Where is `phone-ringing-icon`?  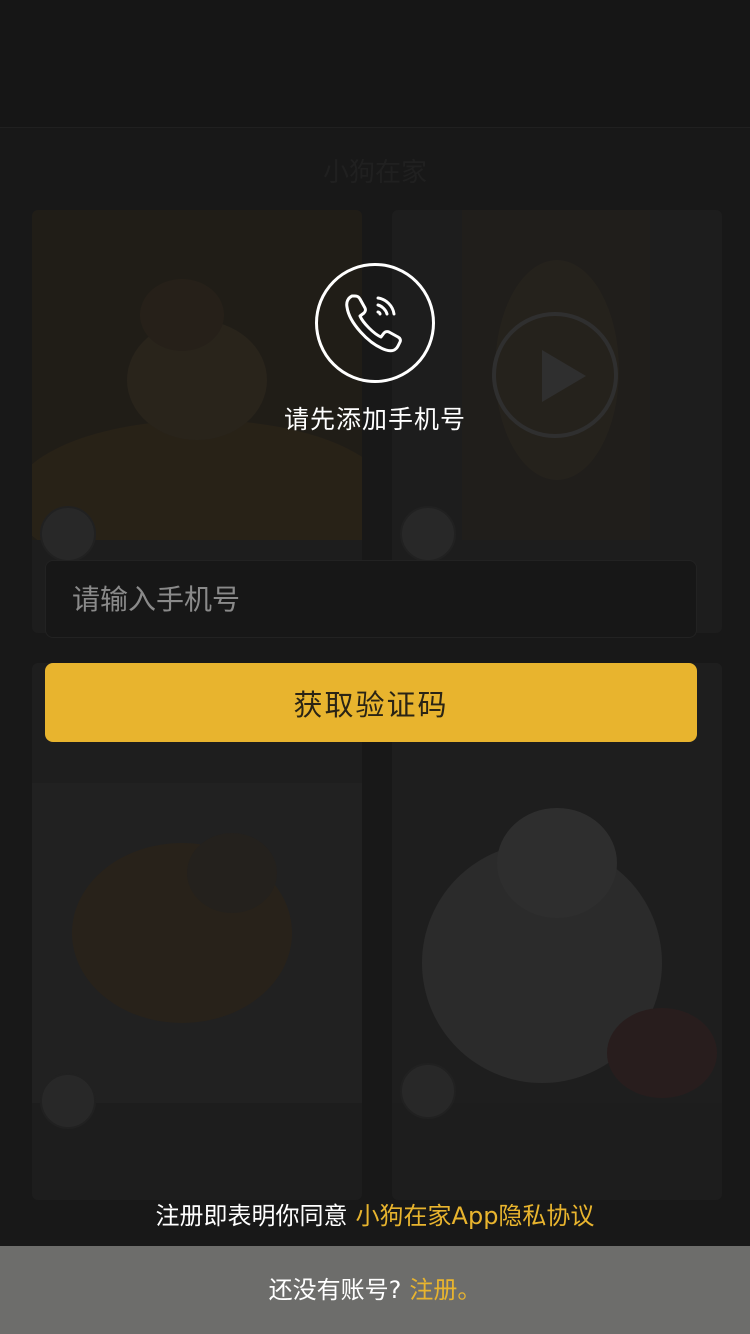 phone-ringing-icon is located at coordinates (375, 323).